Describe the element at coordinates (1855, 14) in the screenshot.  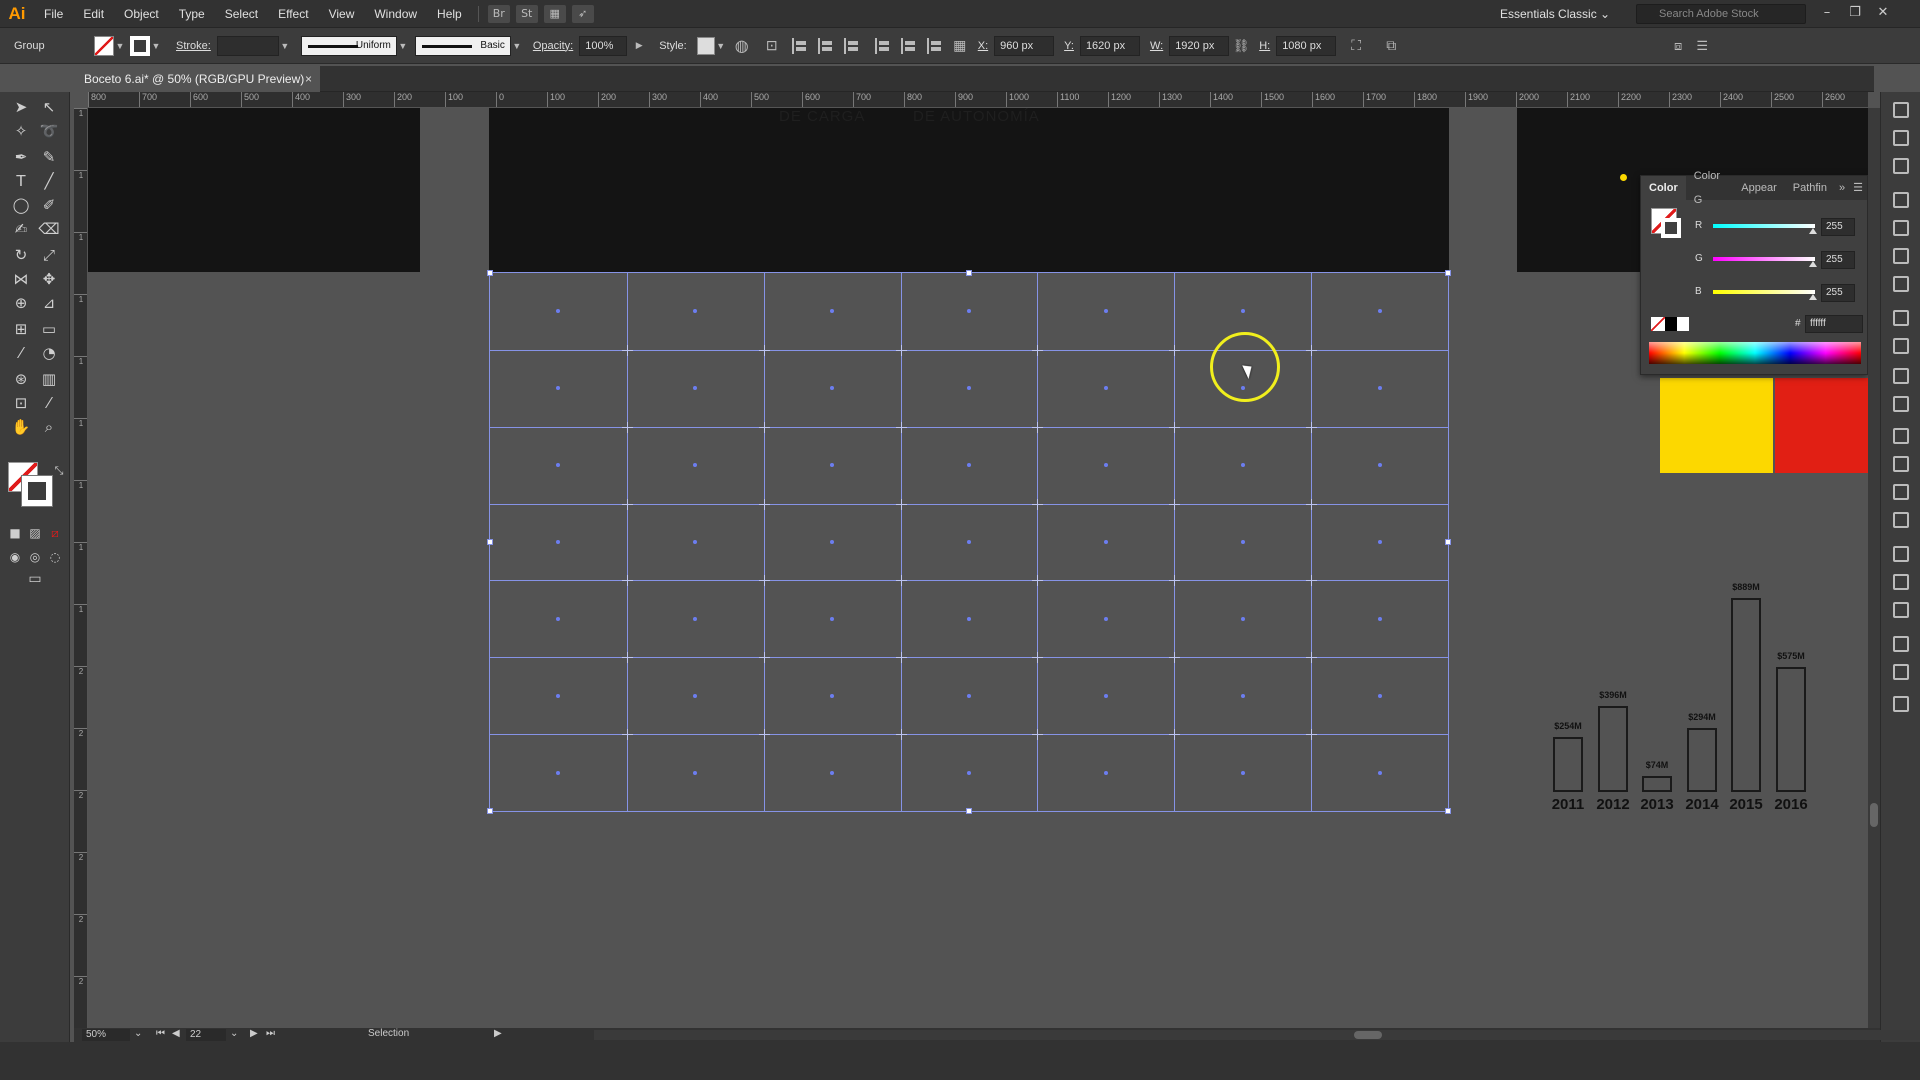
I see `restore-icon: ❐` at that location.